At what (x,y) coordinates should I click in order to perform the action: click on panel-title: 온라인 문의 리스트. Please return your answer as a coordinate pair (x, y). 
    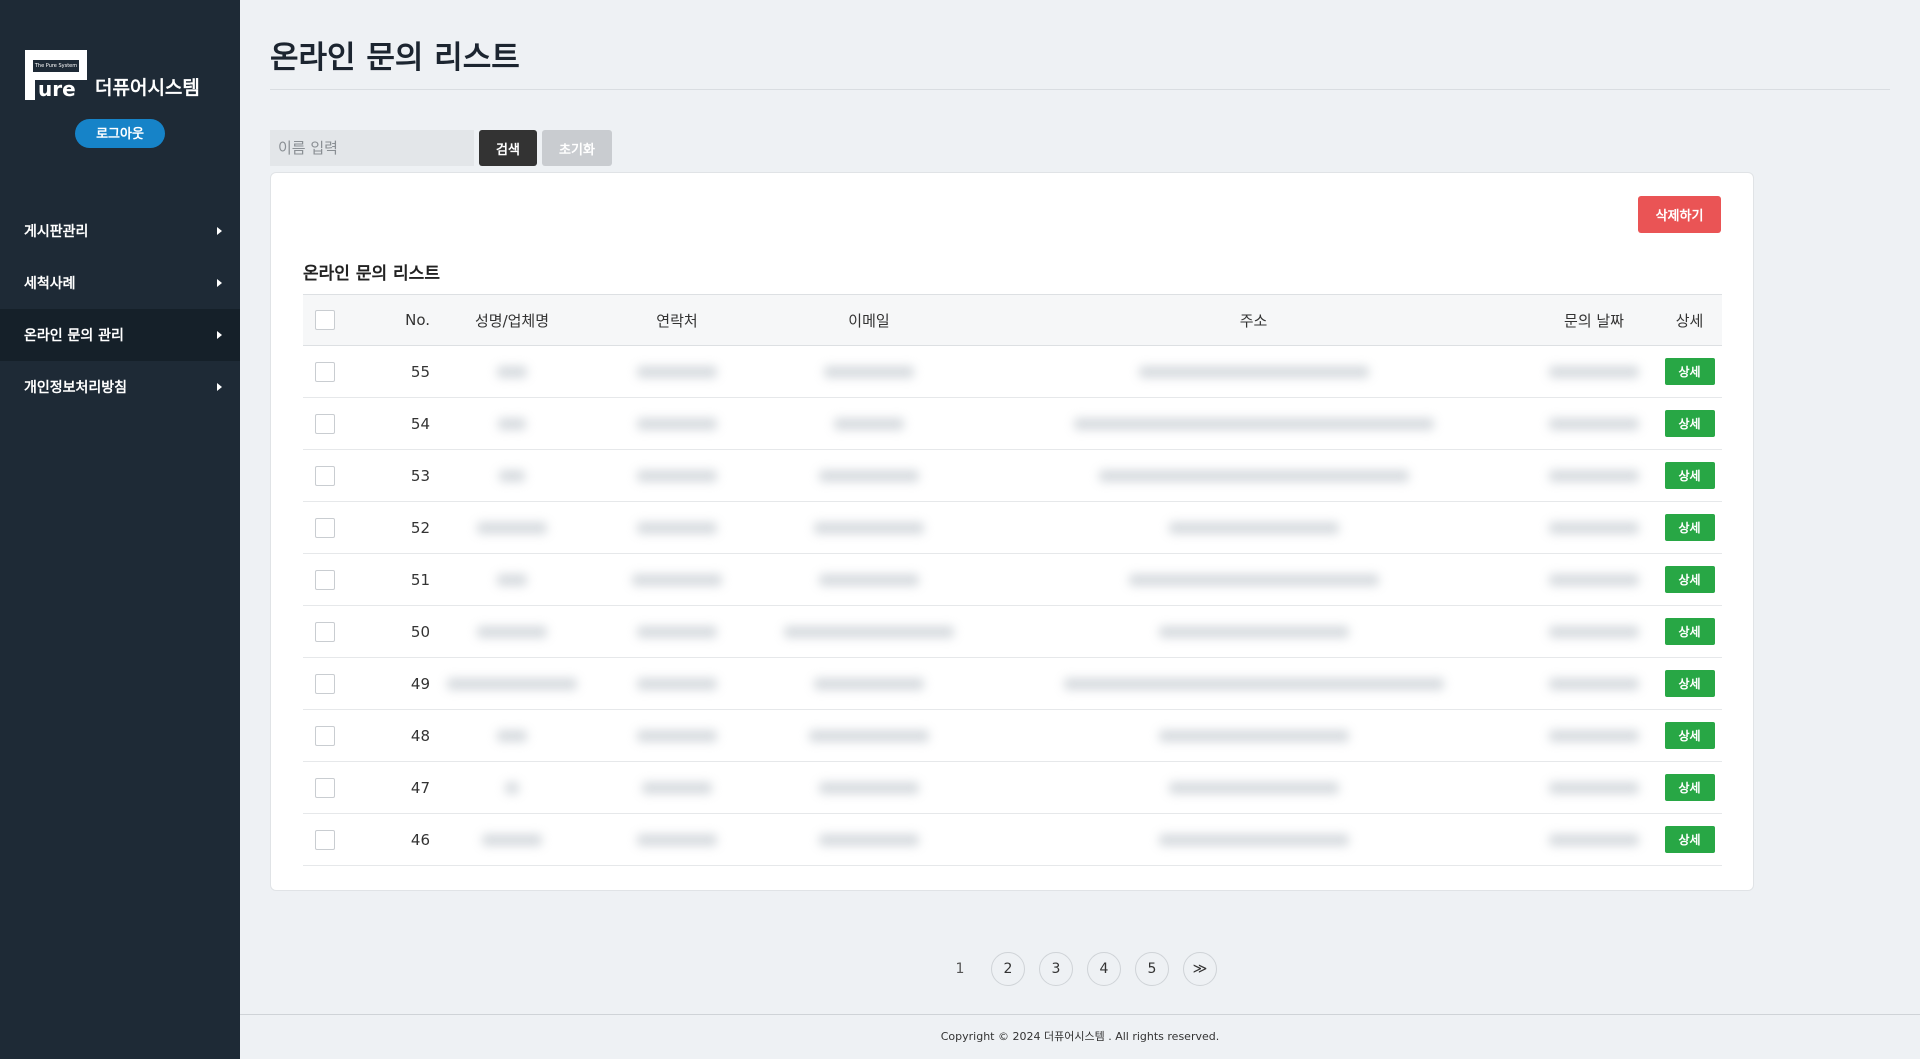
    Looking at the image, I should click on (371, 274).